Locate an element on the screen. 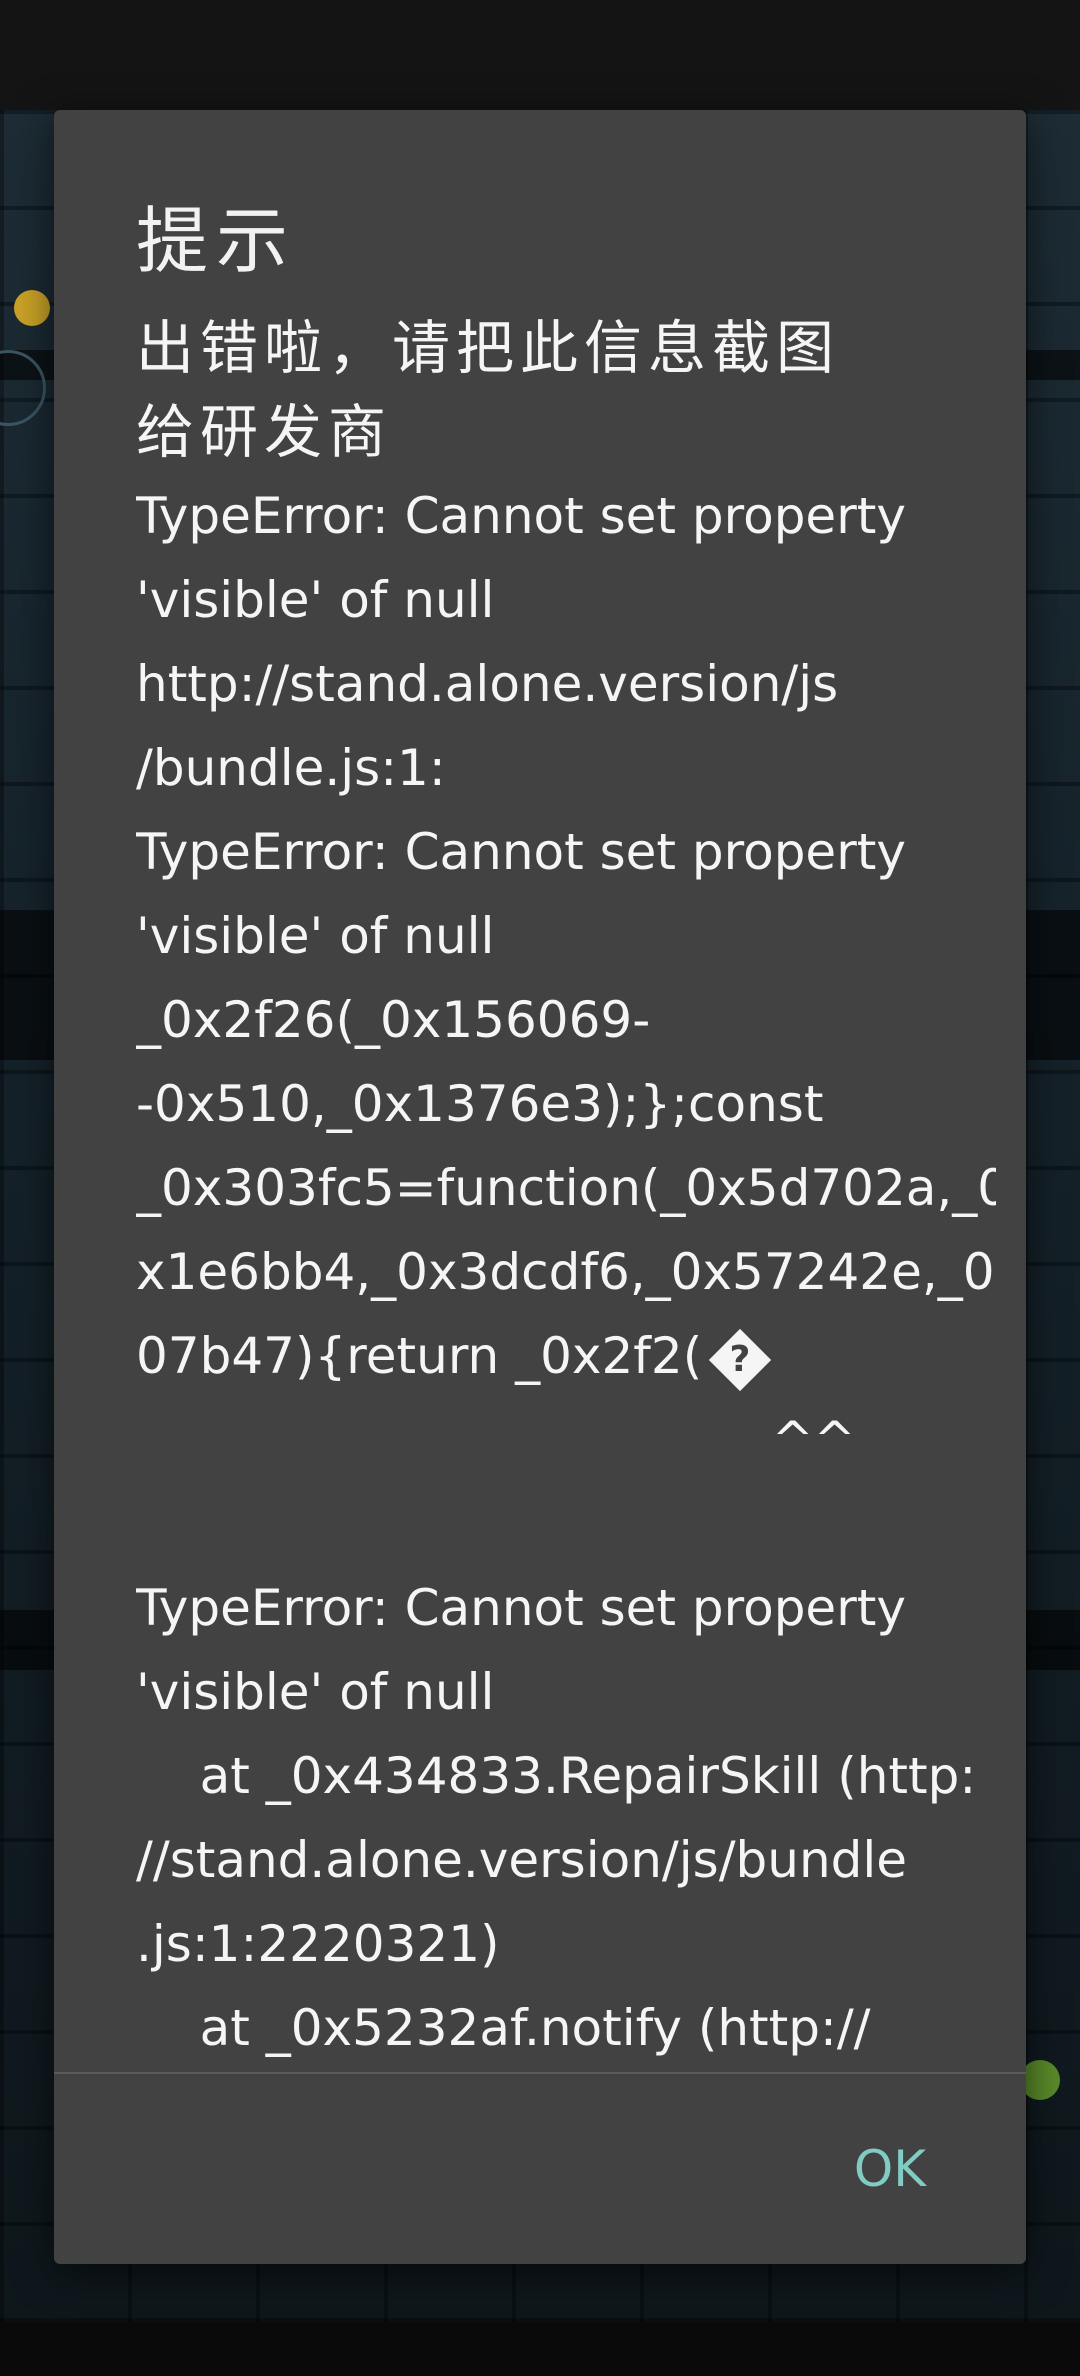  navigation-bar is located at coordinates (540, 2349).